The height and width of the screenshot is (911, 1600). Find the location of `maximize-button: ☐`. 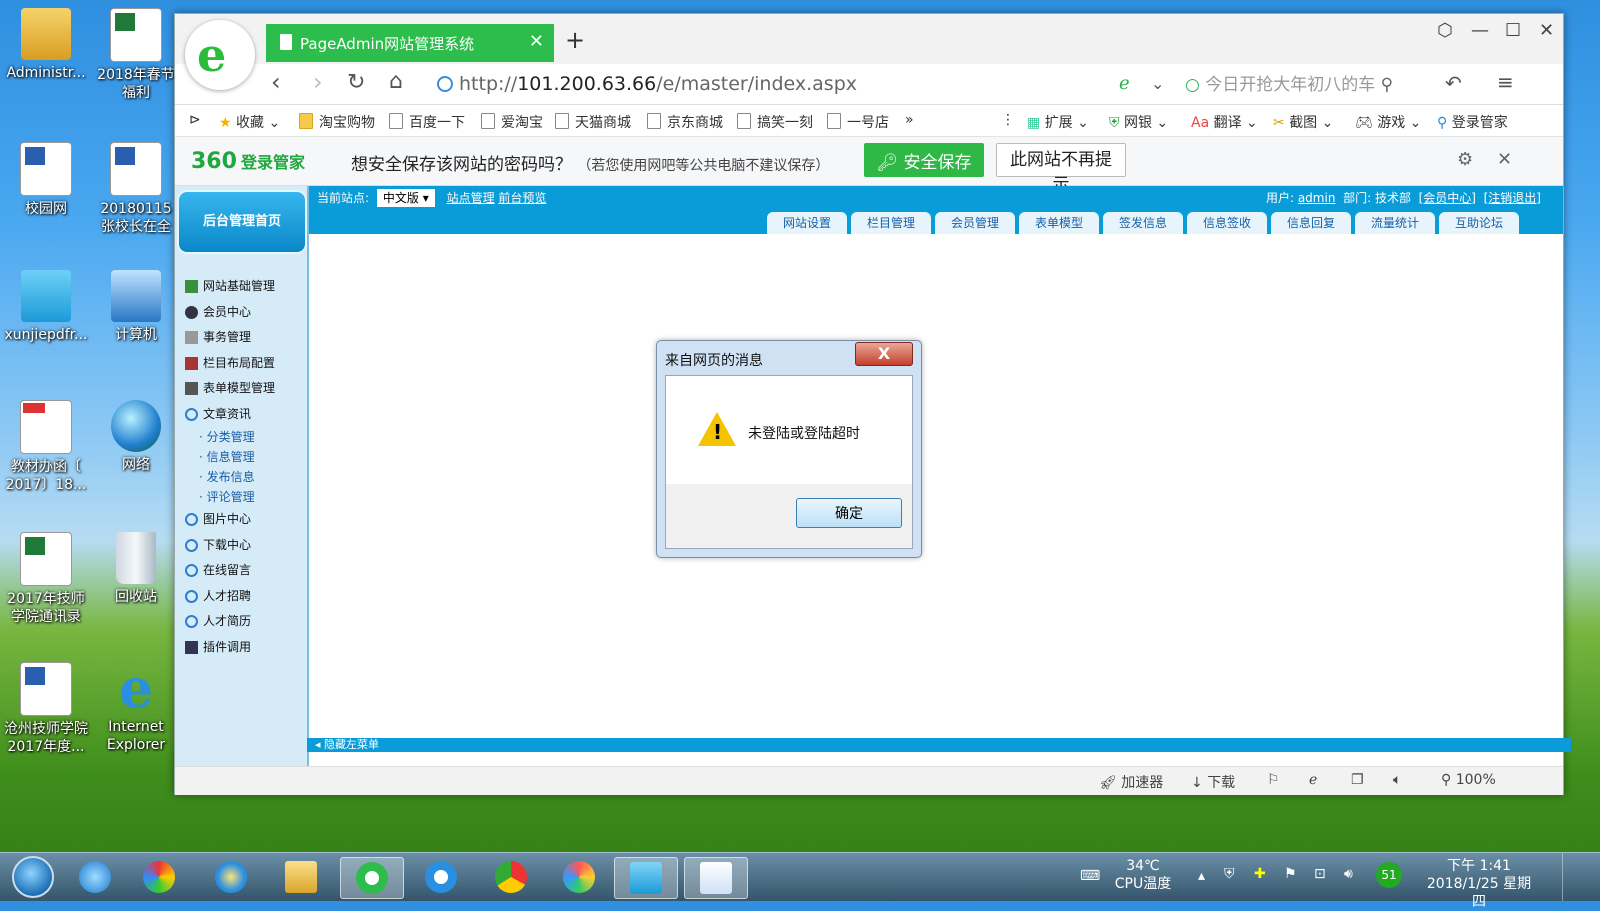

maximize-button: ☐ is located at coordinates (1513, 30).